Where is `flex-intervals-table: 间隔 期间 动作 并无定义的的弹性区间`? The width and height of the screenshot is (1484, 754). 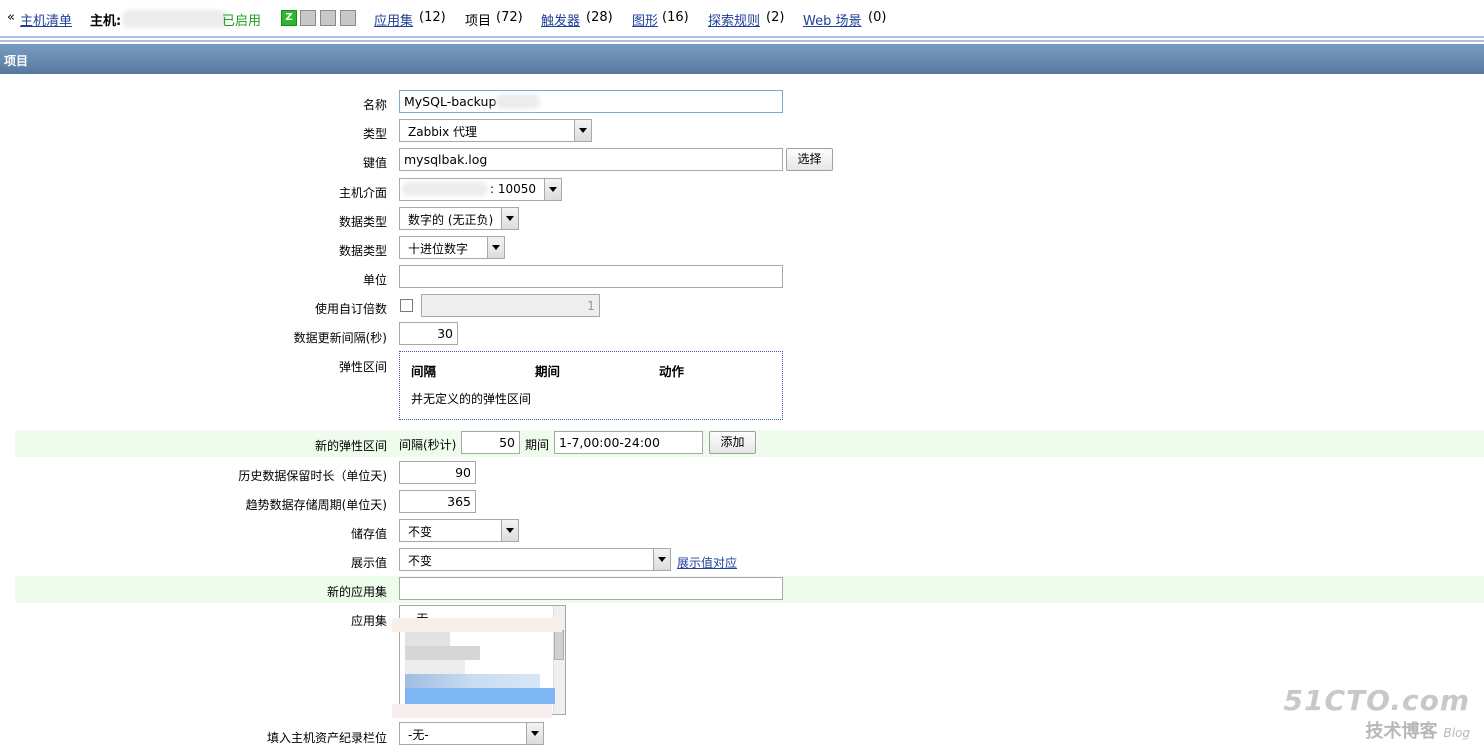
flex-intervals-table: 间隔 期间 动作 并无定义的的弹性区间 is located at coordinates (591, 385).